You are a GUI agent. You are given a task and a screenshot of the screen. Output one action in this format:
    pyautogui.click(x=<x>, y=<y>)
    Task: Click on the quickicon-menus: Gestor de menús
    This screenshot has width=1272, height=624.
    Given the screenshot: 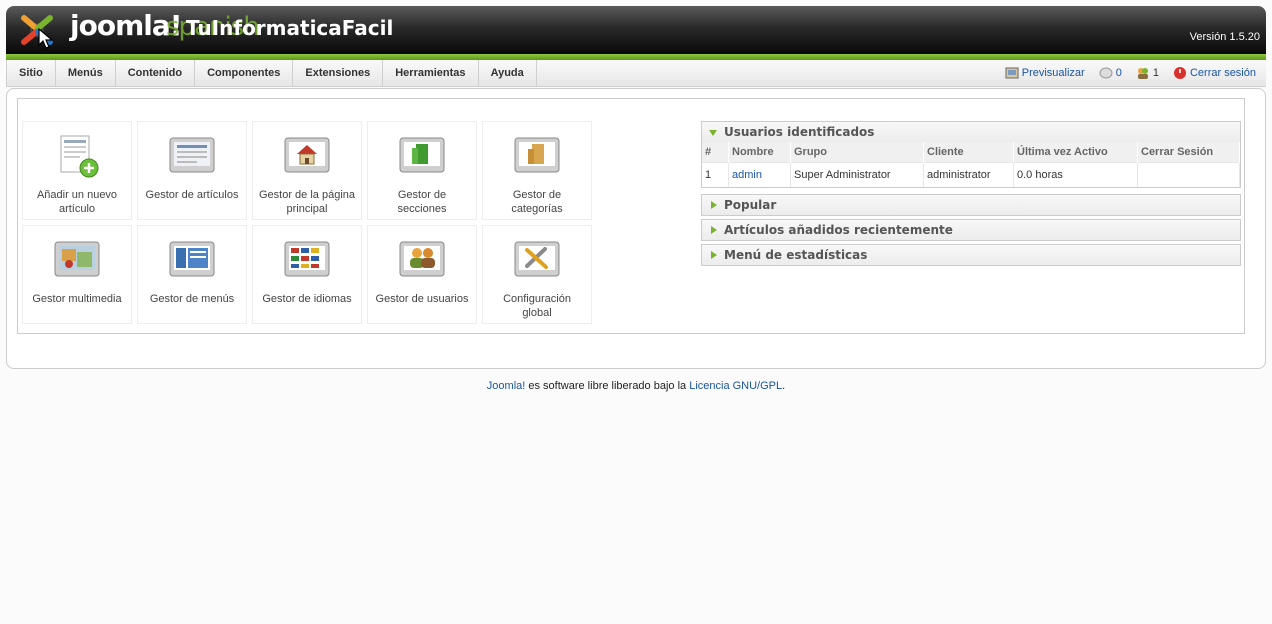 What is the action you would take?
    pyautogui.click(x=192, y=274)
    